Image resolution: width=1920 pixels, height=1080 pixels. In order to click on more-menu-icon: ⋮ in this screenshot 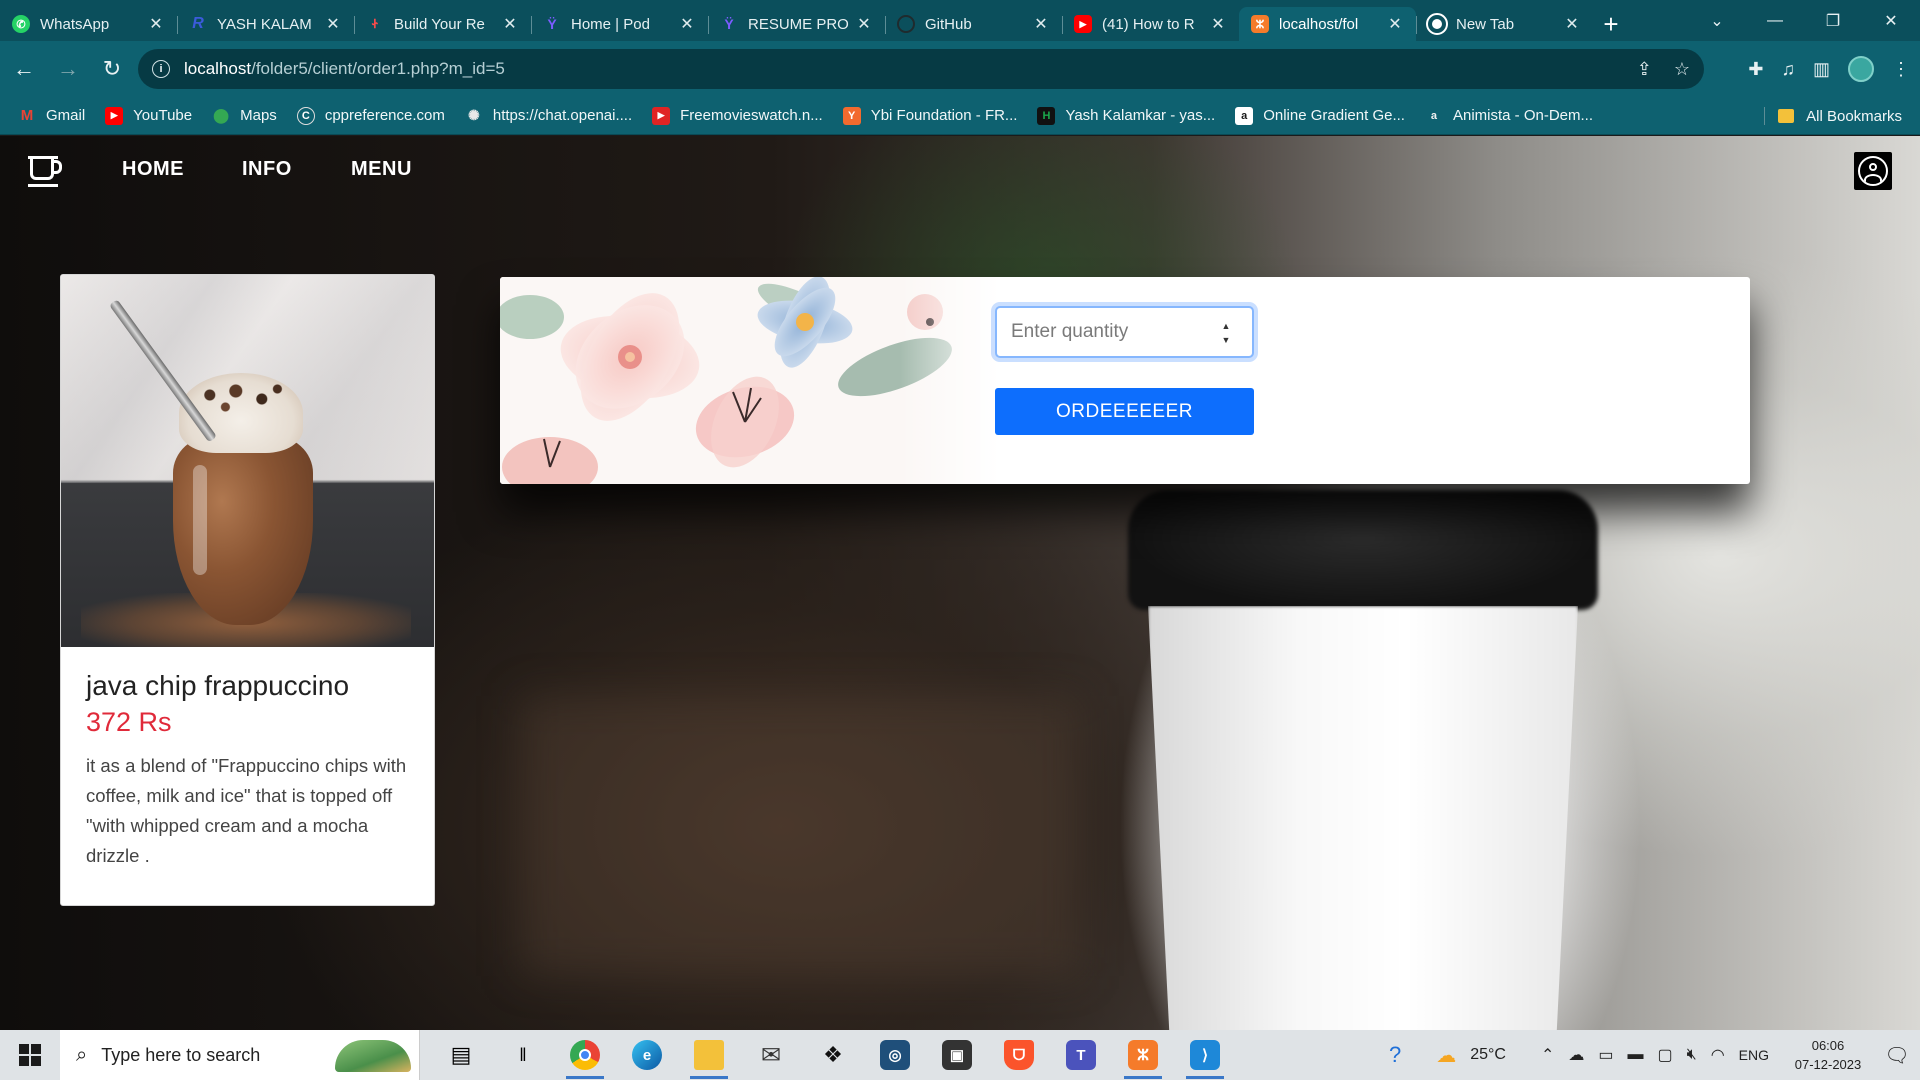, I will do `click(1901, 69)`.